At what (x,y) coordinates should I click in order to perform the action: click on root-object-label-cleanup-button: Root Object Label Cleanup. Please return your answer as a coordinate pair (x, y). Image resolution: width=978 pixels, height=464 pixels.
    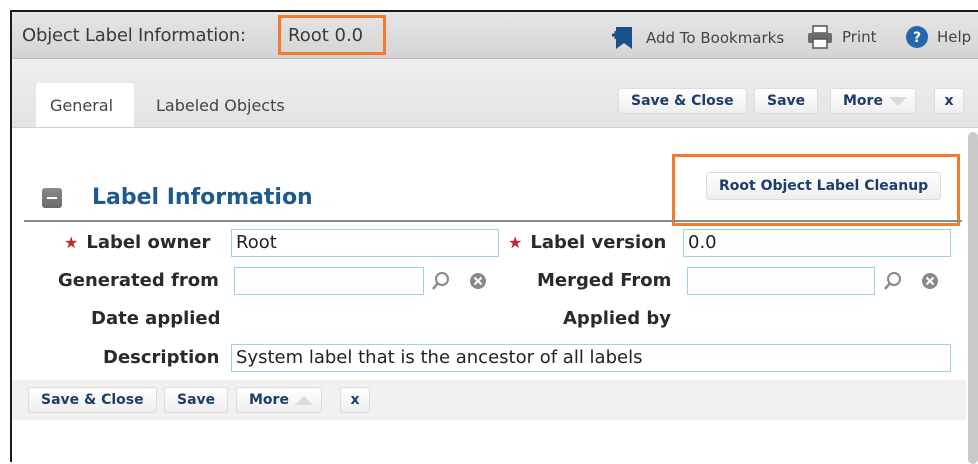
    Looking at the image, I should click on (824, 186).